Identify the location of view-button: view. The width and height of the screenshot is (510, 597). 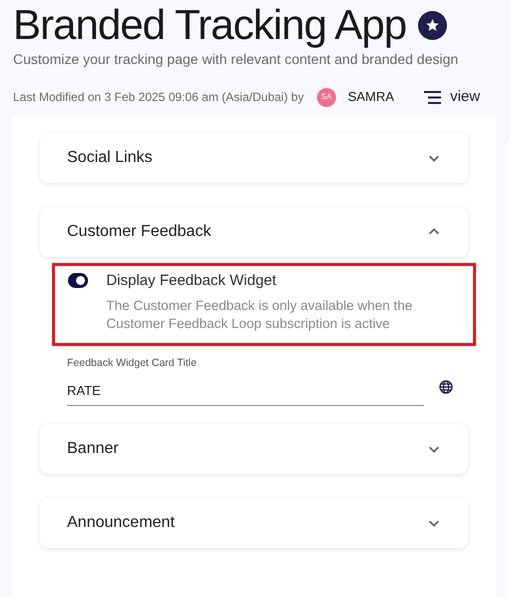
(452, 97).